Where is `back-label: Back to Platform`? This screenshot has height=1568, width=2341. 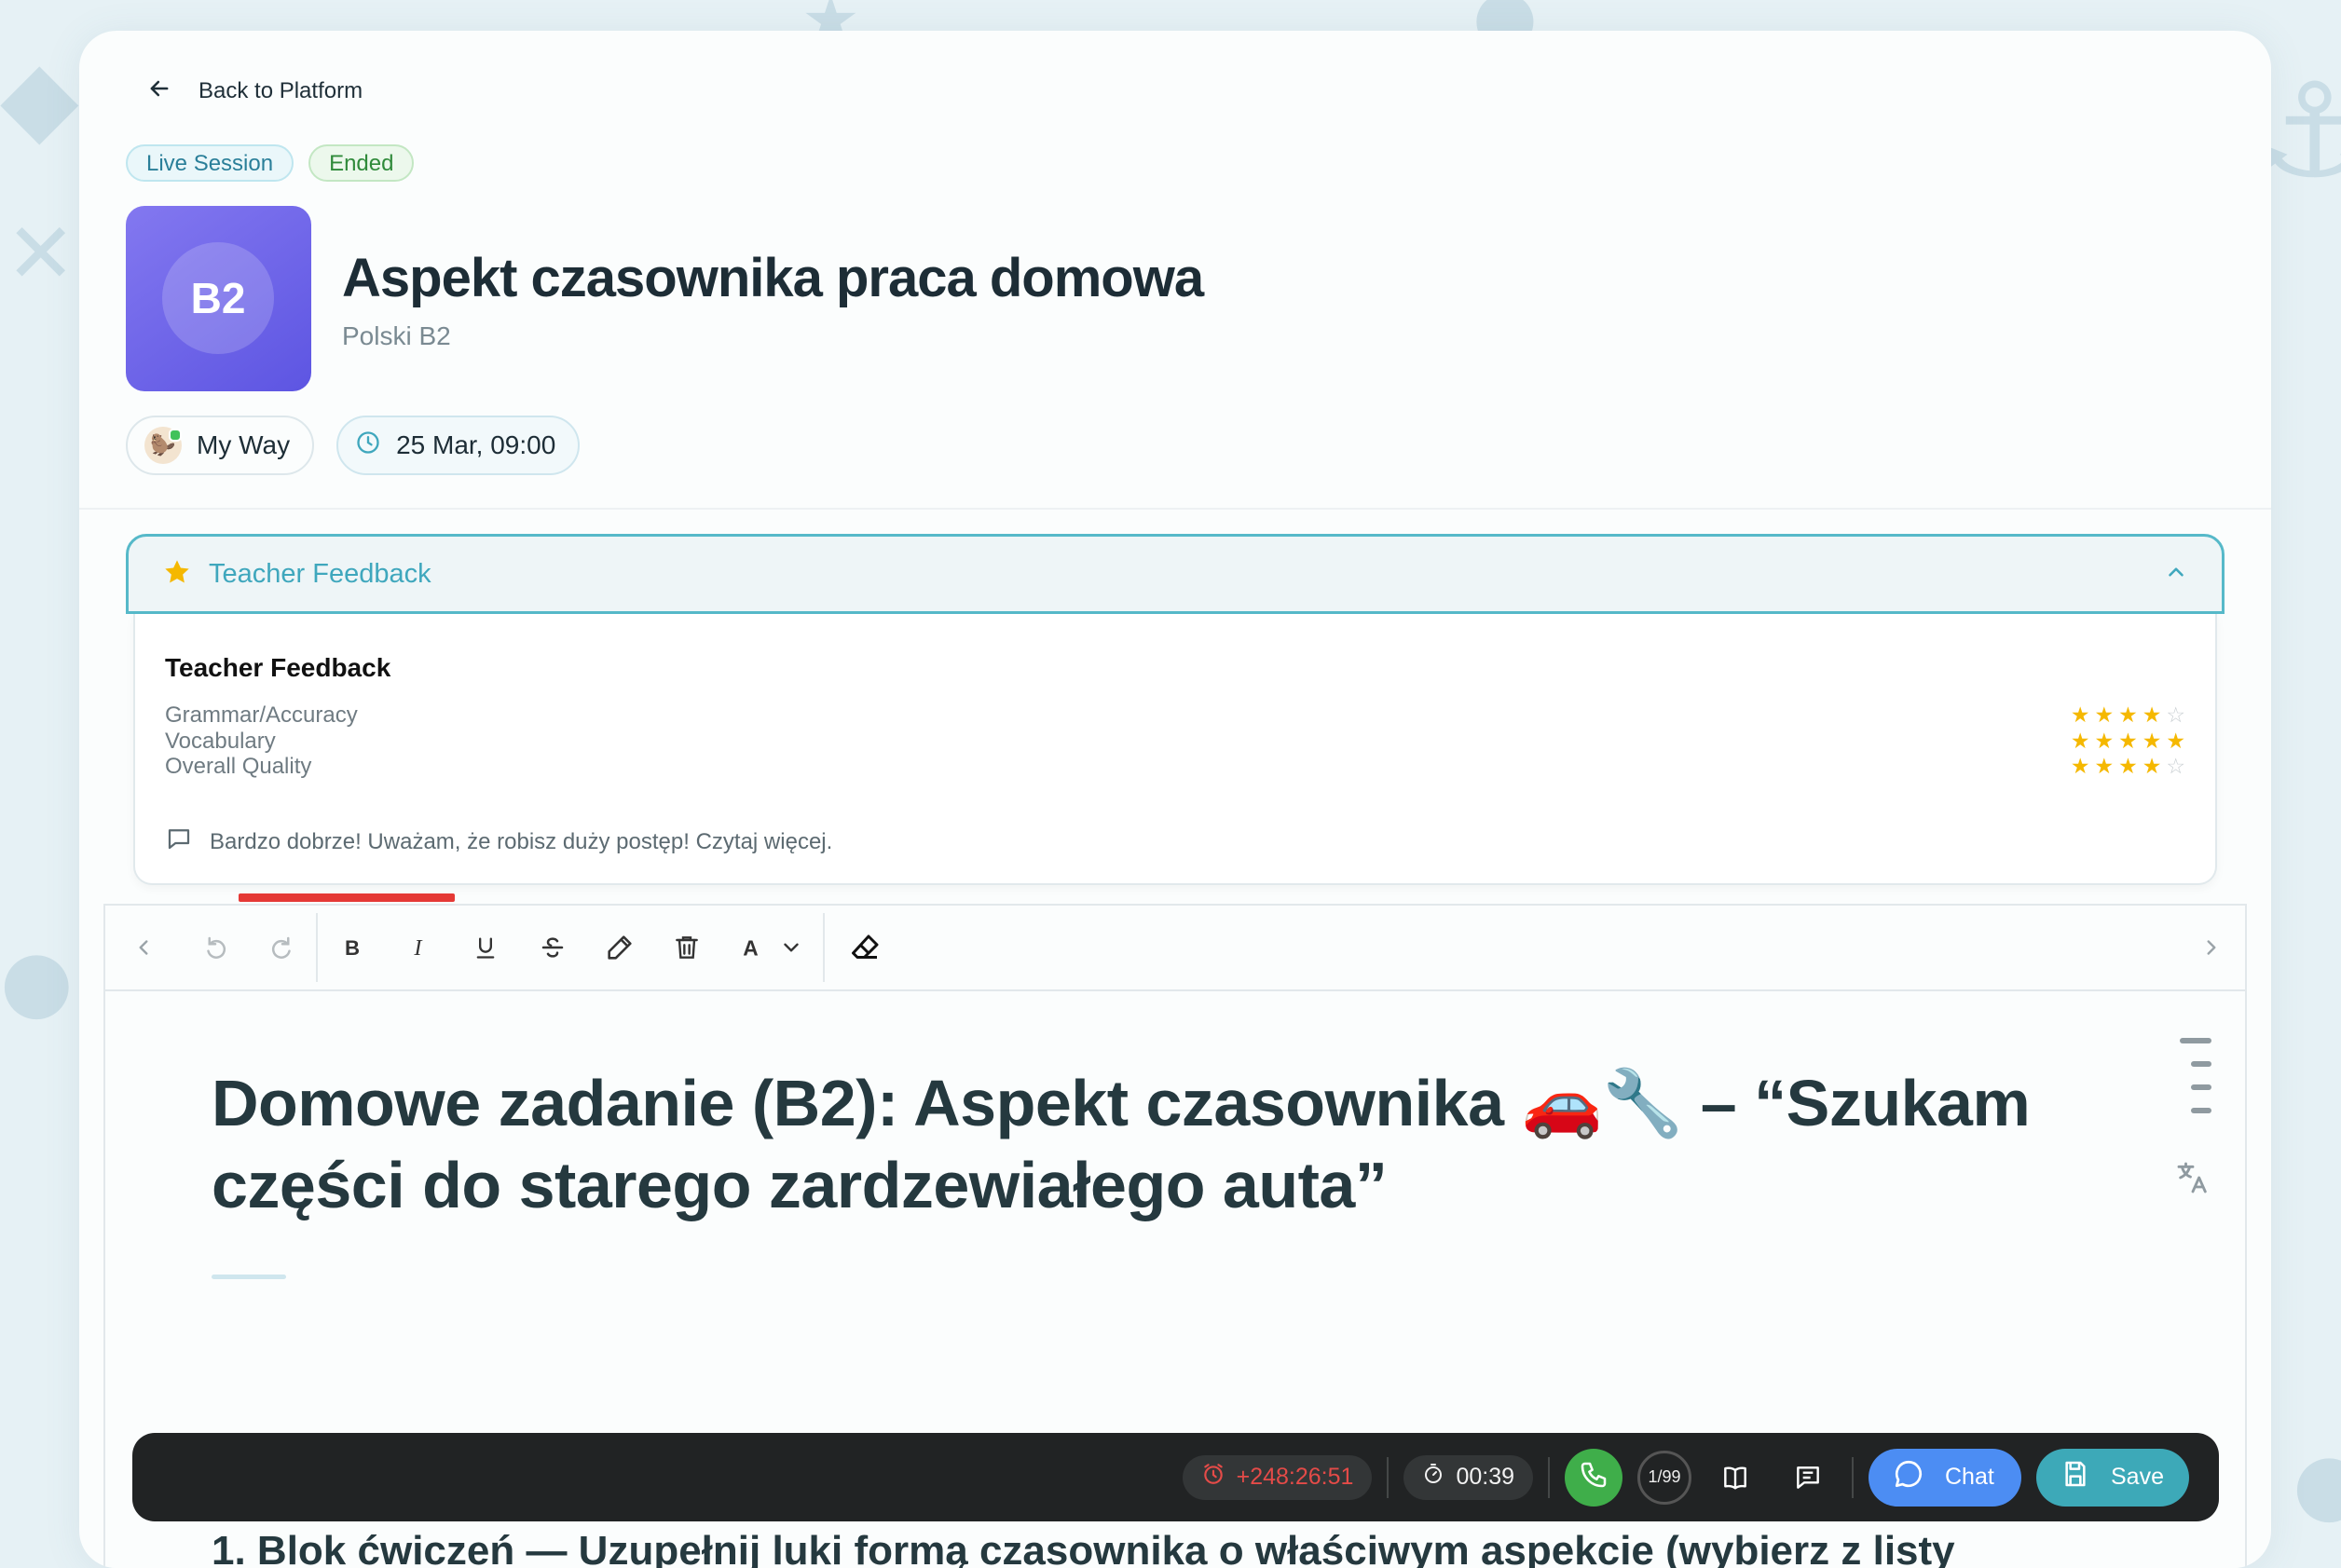 back-label: Back to Platform is located at coordinates (281, 90).